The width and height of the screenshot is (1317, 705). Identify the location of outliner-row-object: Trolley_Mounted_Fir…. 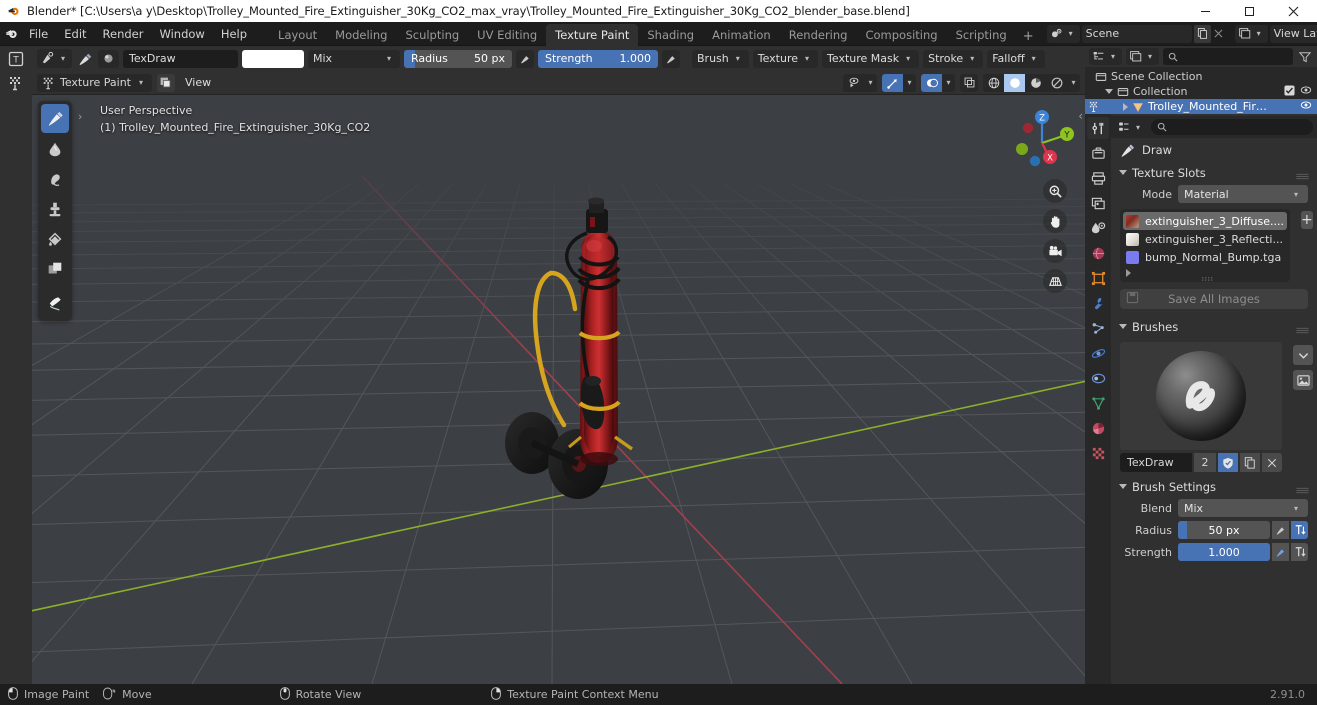
(1201, 106).